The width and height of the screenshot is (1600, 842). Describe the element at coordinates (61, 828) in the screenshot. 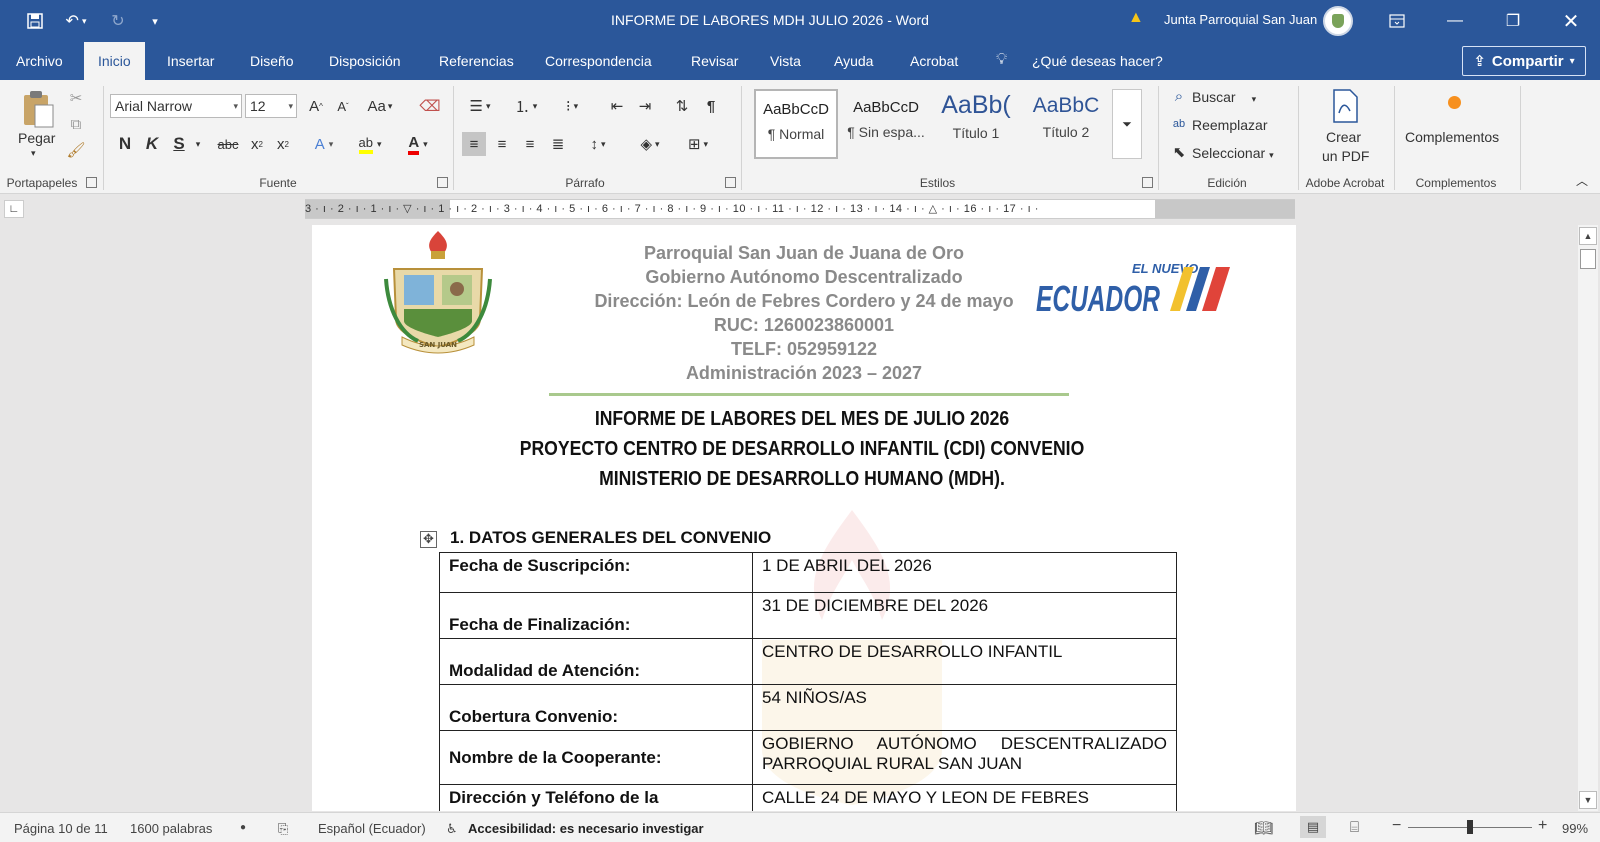

I see `page-count: Página 10 de 11` at that location.